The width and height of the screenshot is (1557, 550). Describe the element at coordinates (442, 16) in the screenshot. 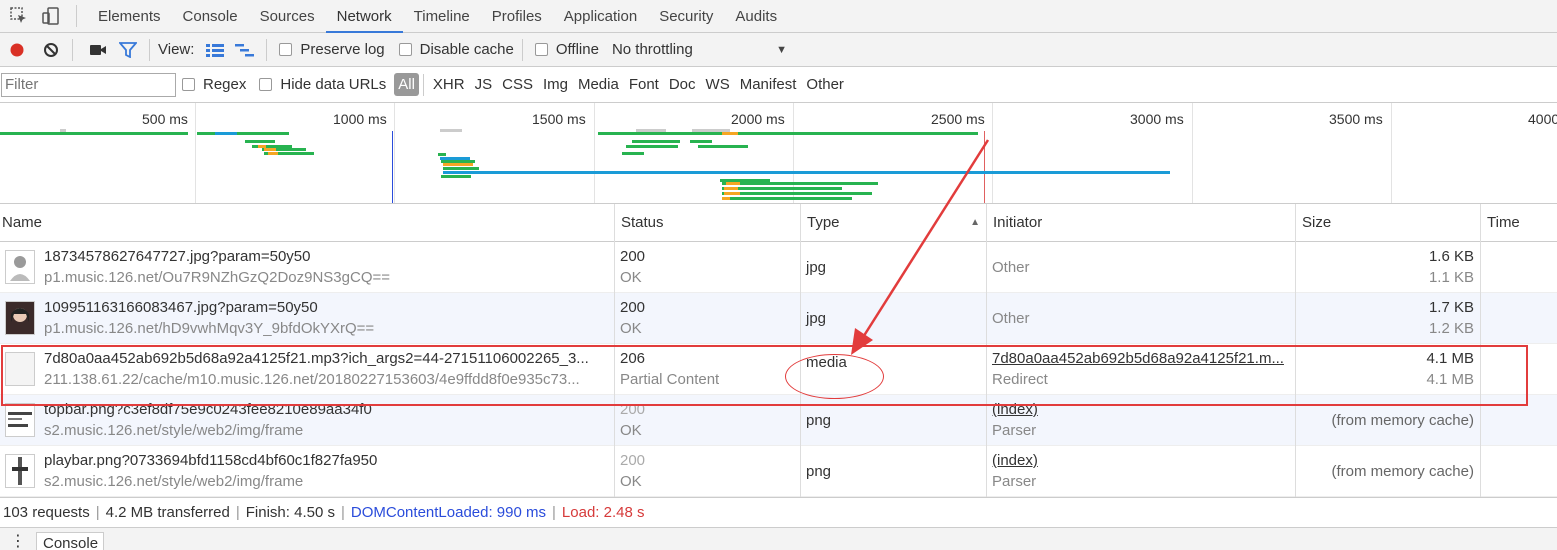

I see `tab-timeline: Timeline` at that location.